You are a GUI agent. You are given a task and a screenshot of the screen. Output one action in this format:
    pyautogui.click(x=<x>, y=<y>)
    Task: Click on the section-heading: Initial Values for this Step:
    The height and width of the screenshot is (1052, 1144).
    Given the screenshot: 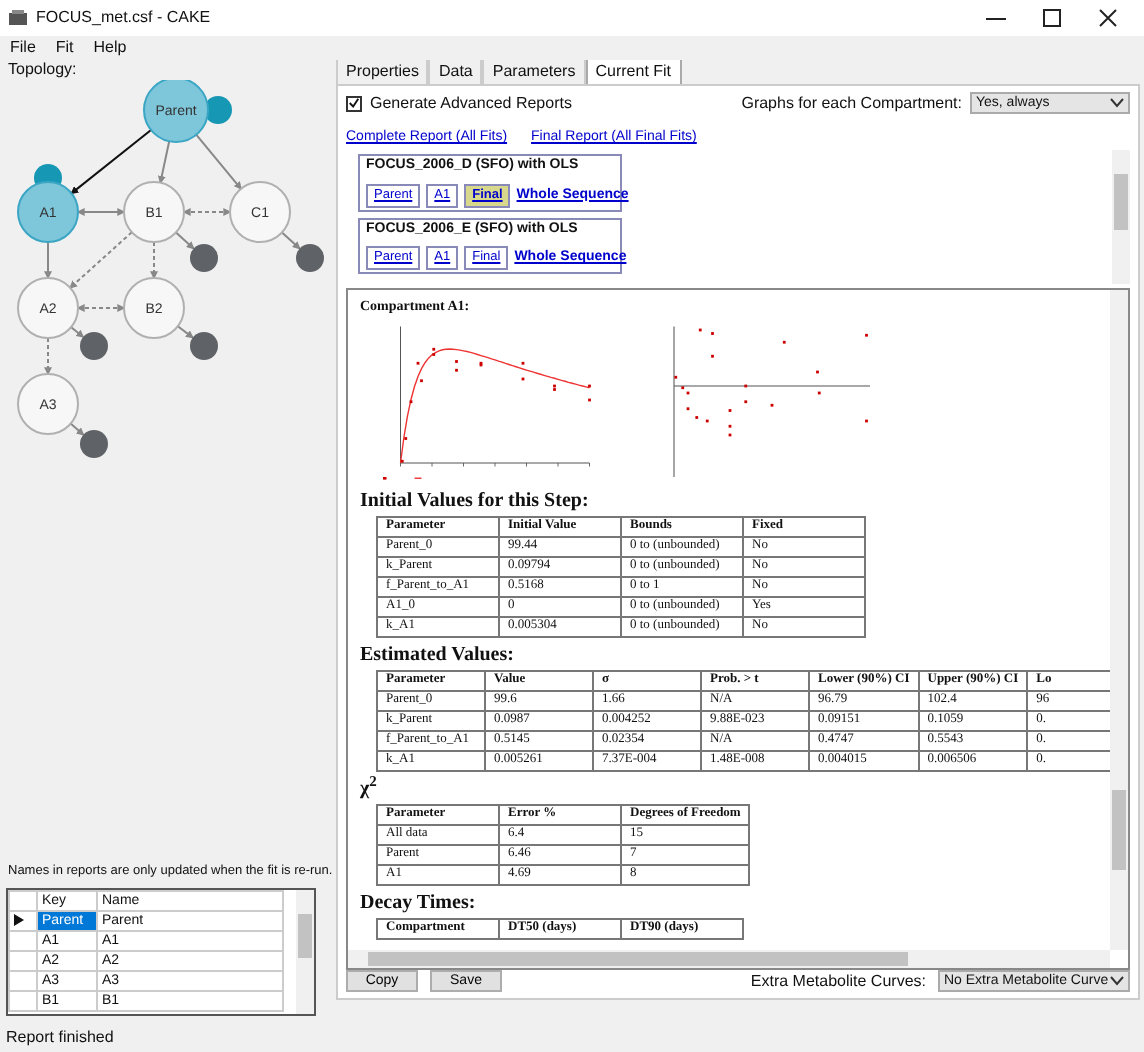 What is the action you would take?
    pyautogui.click(x=475, y=500)
    